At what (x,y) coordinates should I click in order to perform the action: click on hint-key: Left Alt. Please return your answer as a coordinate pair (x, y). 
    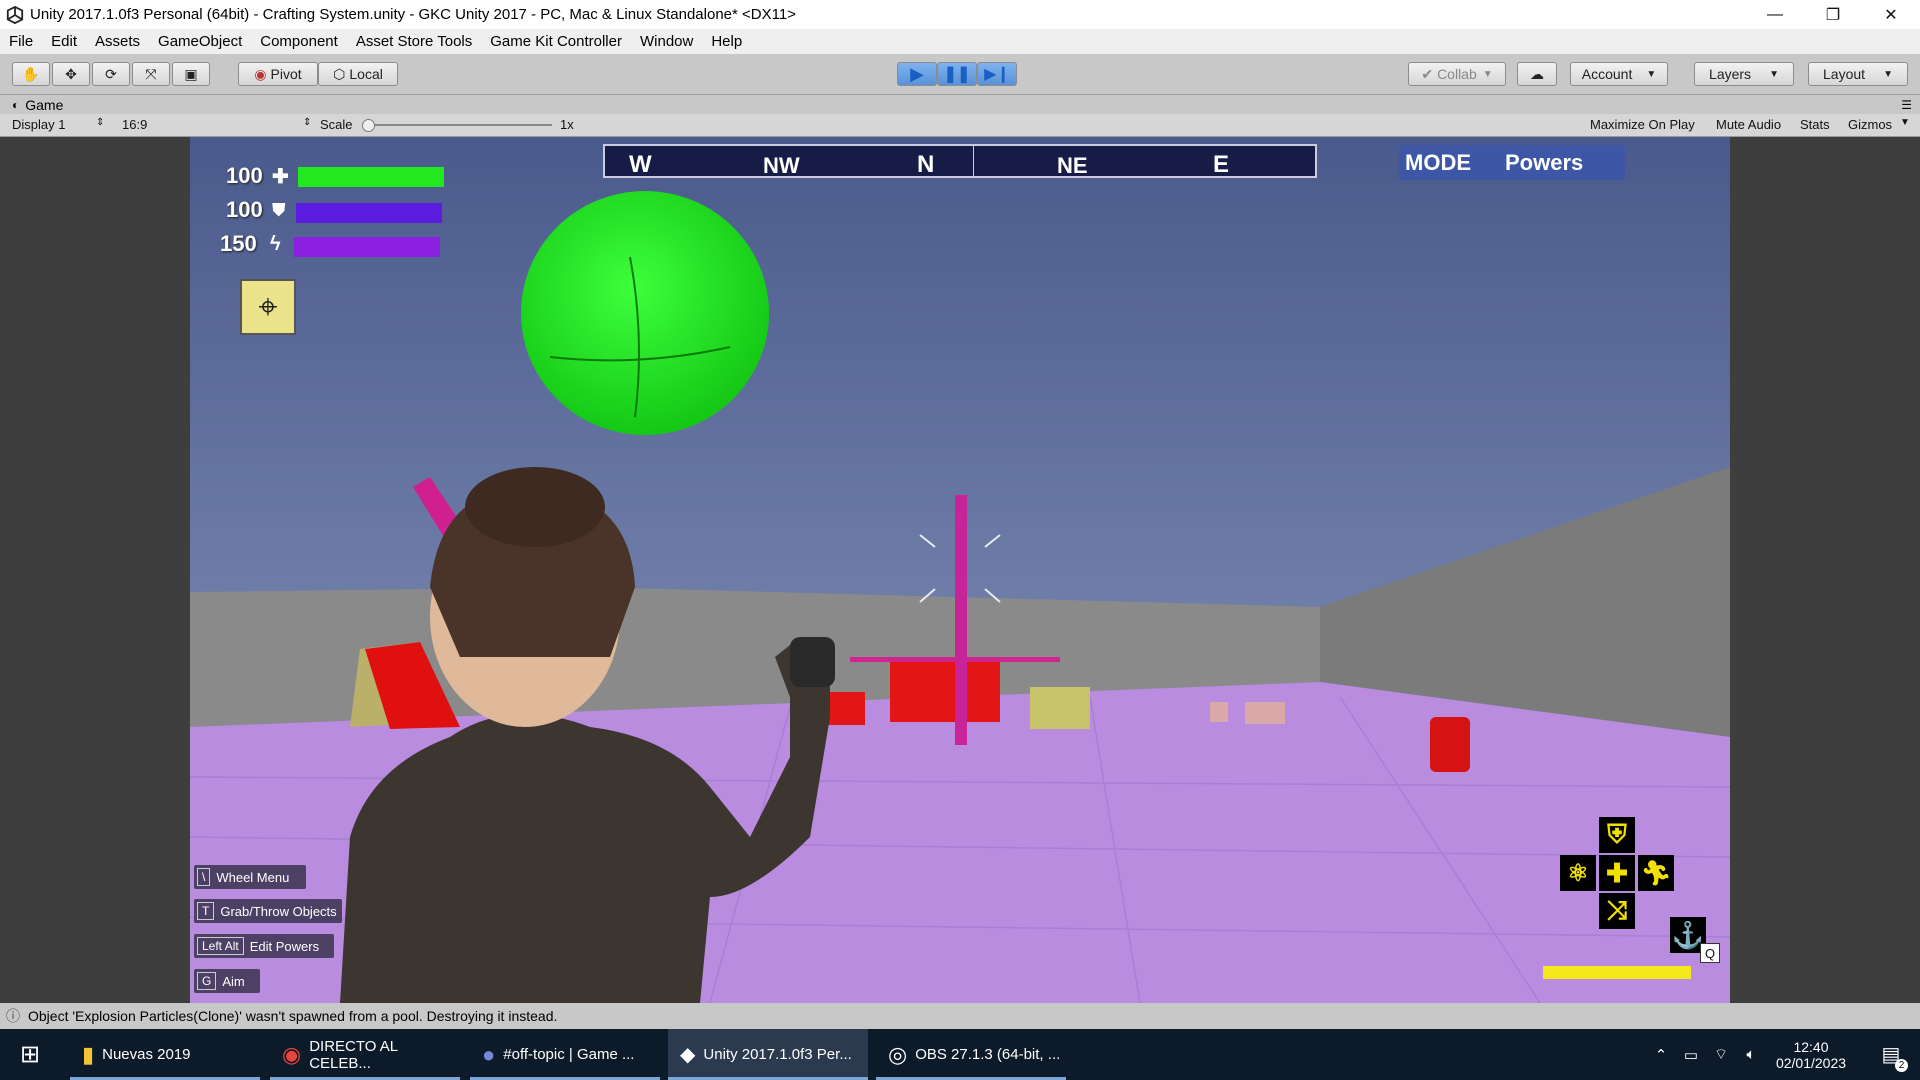
    Looking at the image, I should click on (220, 946).